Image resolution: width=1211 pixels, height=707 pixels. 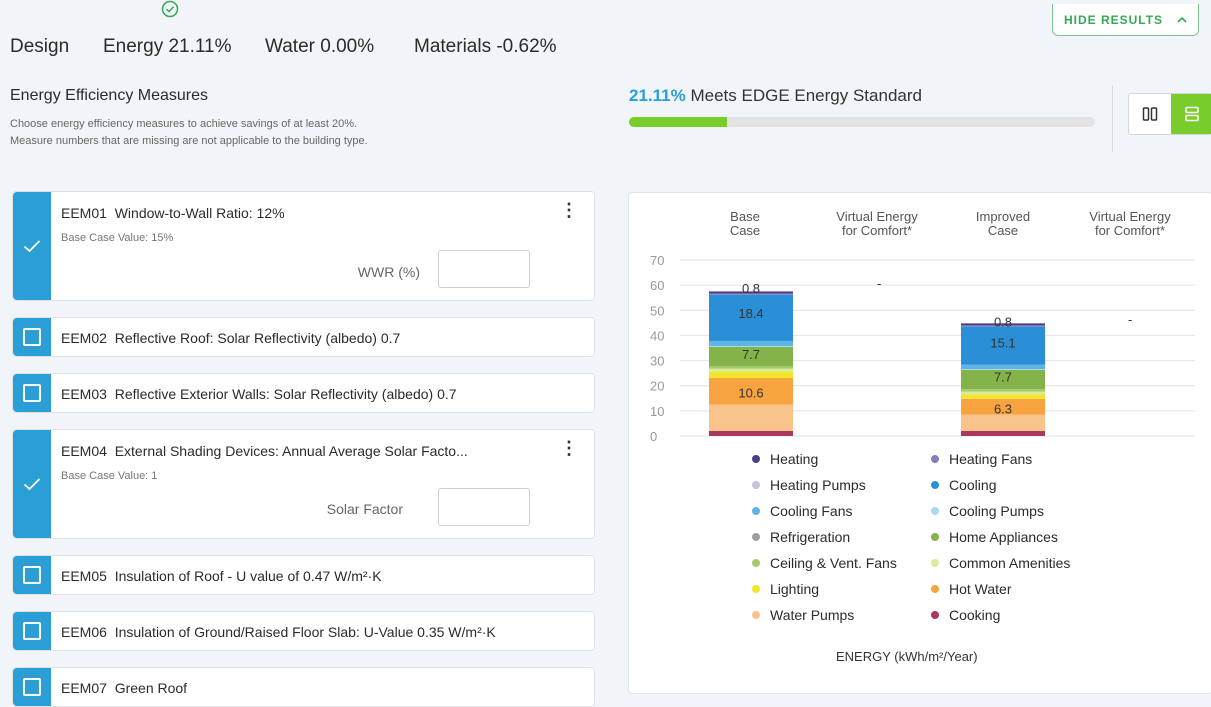 What do you see at coordinates (987, 511) in the screenshot?
I see `legend-item: Cooling Pumps` at bounding box center [987, 511].